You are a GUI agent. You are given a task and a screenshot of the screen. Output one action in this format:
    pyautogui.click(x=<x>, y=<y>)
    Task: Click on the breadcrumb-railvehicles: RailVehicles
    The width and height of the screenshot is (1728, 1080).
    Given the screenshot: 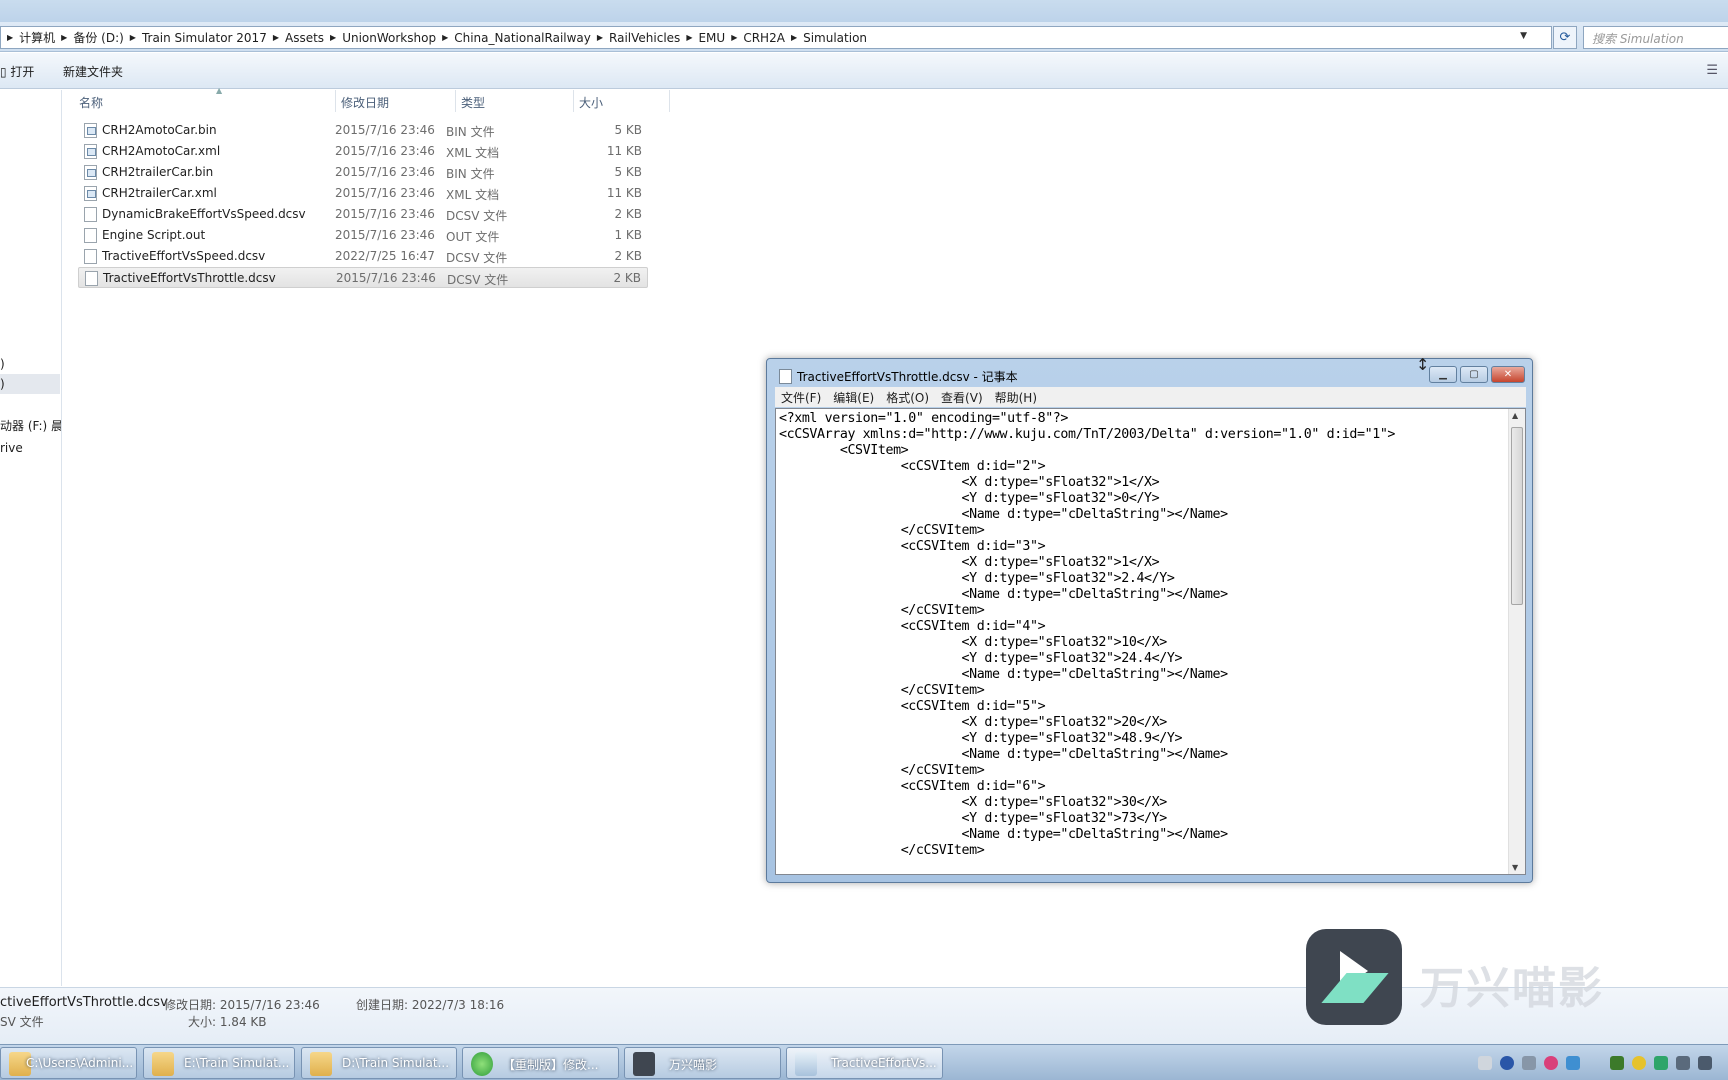 What is the action you would take?
    pyautogui.click(x=644, y=38)
    